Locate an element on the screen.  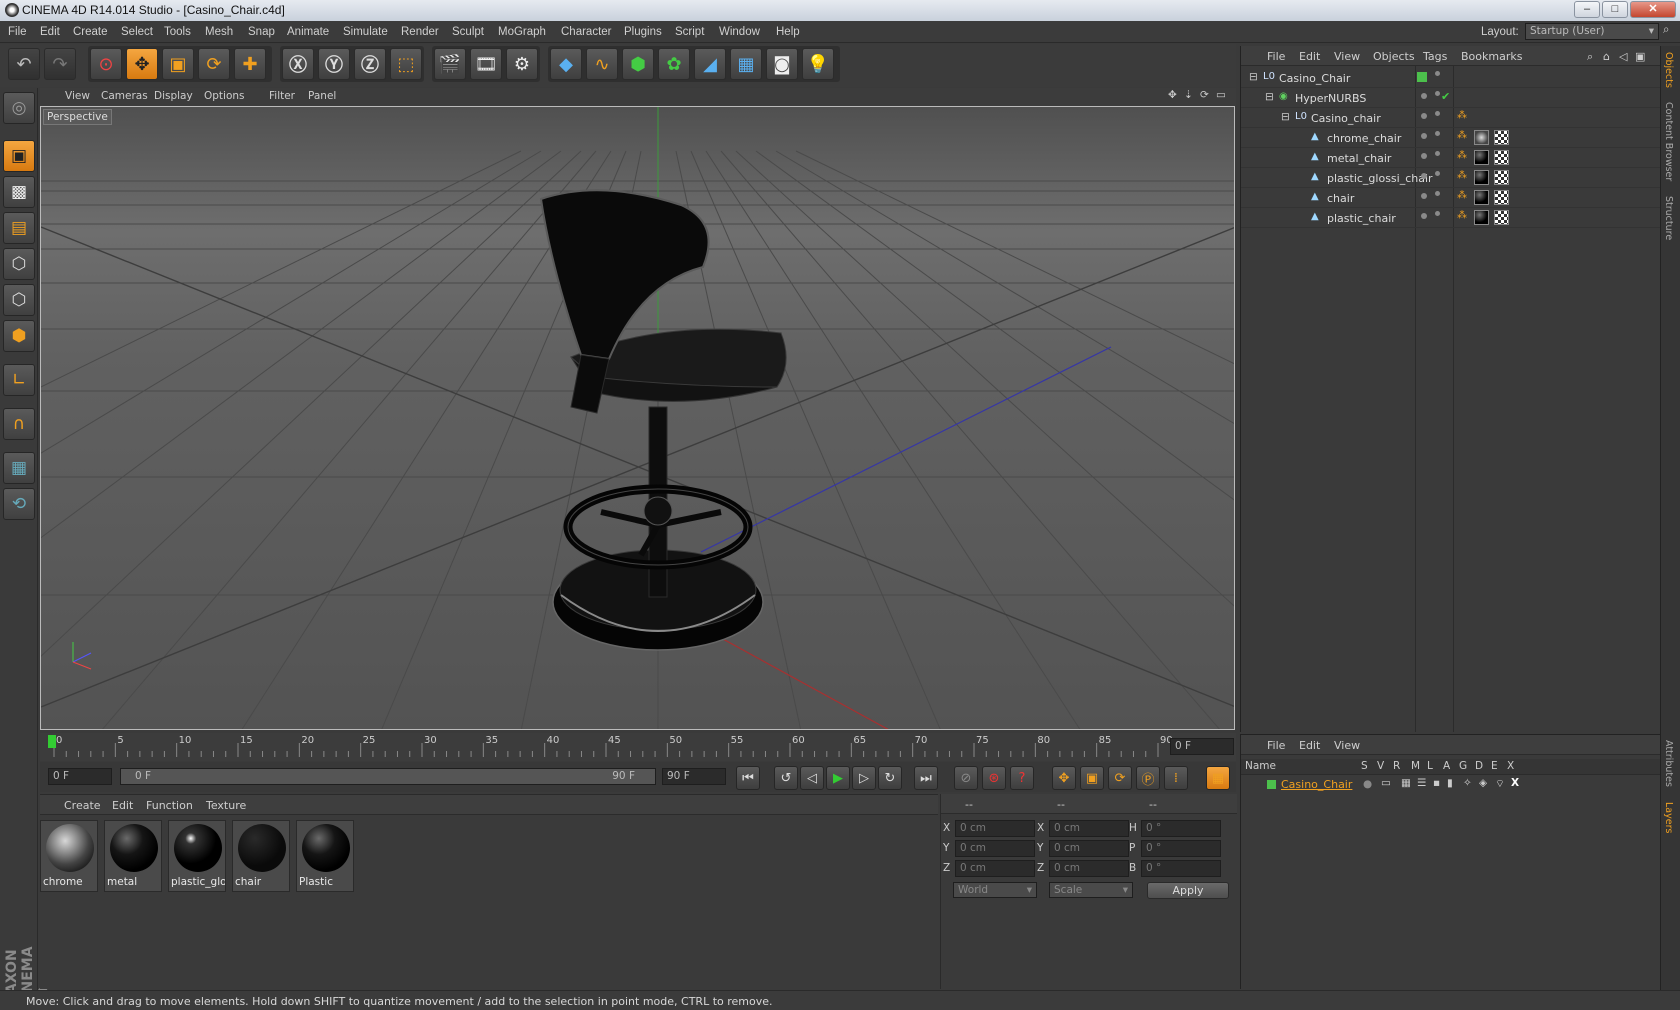
key-point-level-icon: ⁞ is located at coordinates (1176, 778).